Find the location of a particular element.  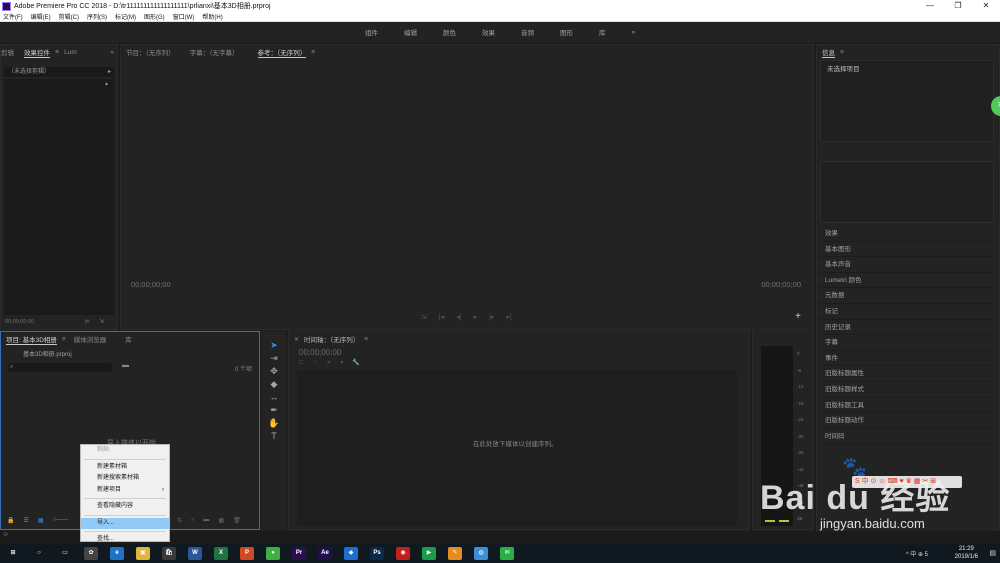

pen-tool-icon: ✒ is located at coordinates (274, 410).